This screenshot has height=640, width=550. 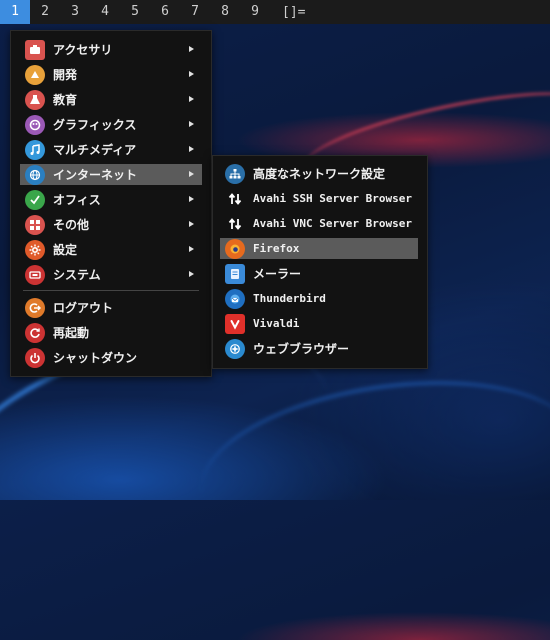 What do you see at coordinates (95, 358) in the screenshot?
I see `menu-item-label: シャットダウン` at bounding box center [95, 358].